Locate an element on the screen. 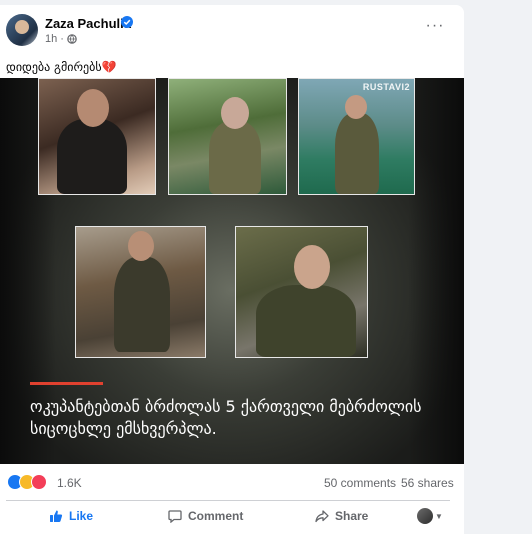  thumbs-up-icon is located at coordinates (56, 516).